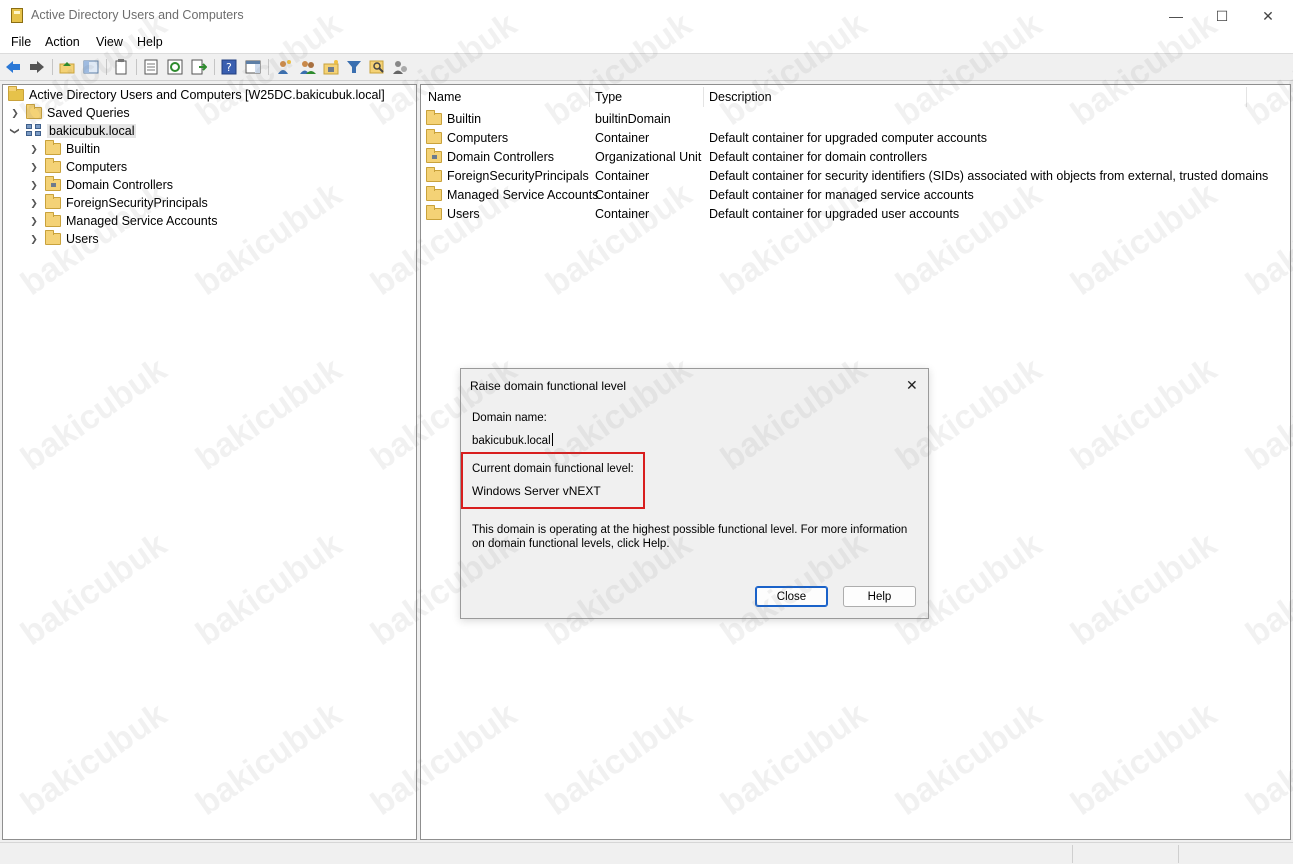  What do you see at coordinates (308, 67) in the screenshot?
I see `new-group-icon` at bounding box center [308, 67].